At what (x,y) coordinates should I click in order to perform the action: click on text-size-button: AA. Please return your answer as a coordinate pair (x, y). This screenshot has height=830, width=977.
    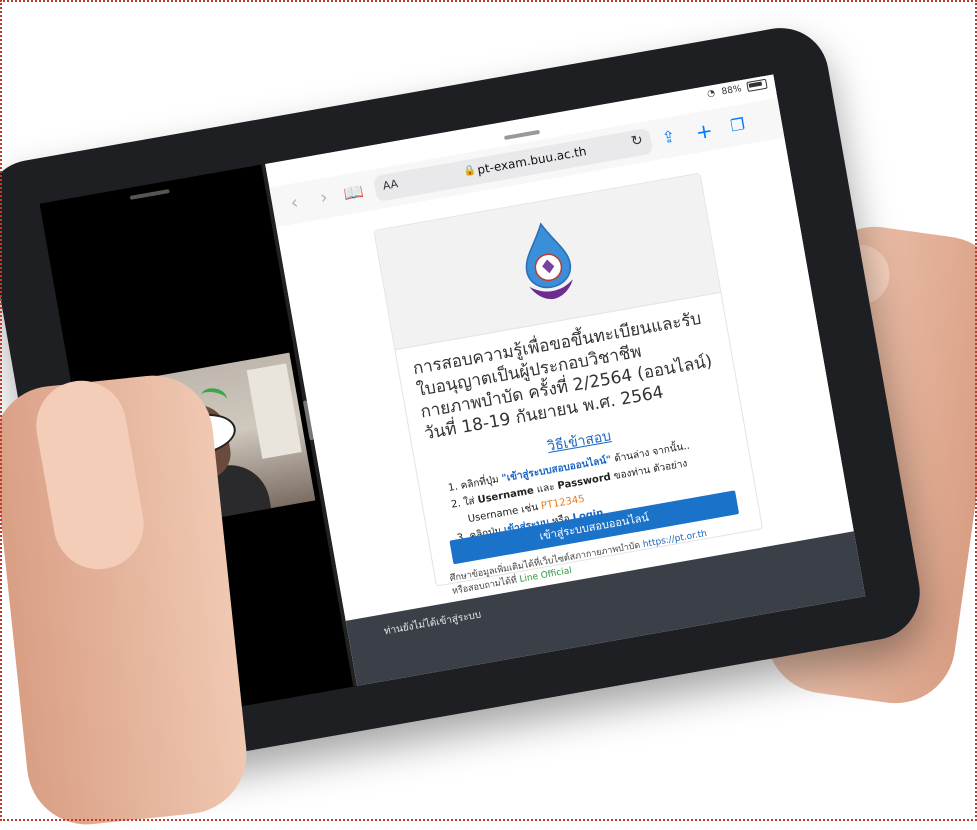
    Looking at the image, I should click on (390, 184).